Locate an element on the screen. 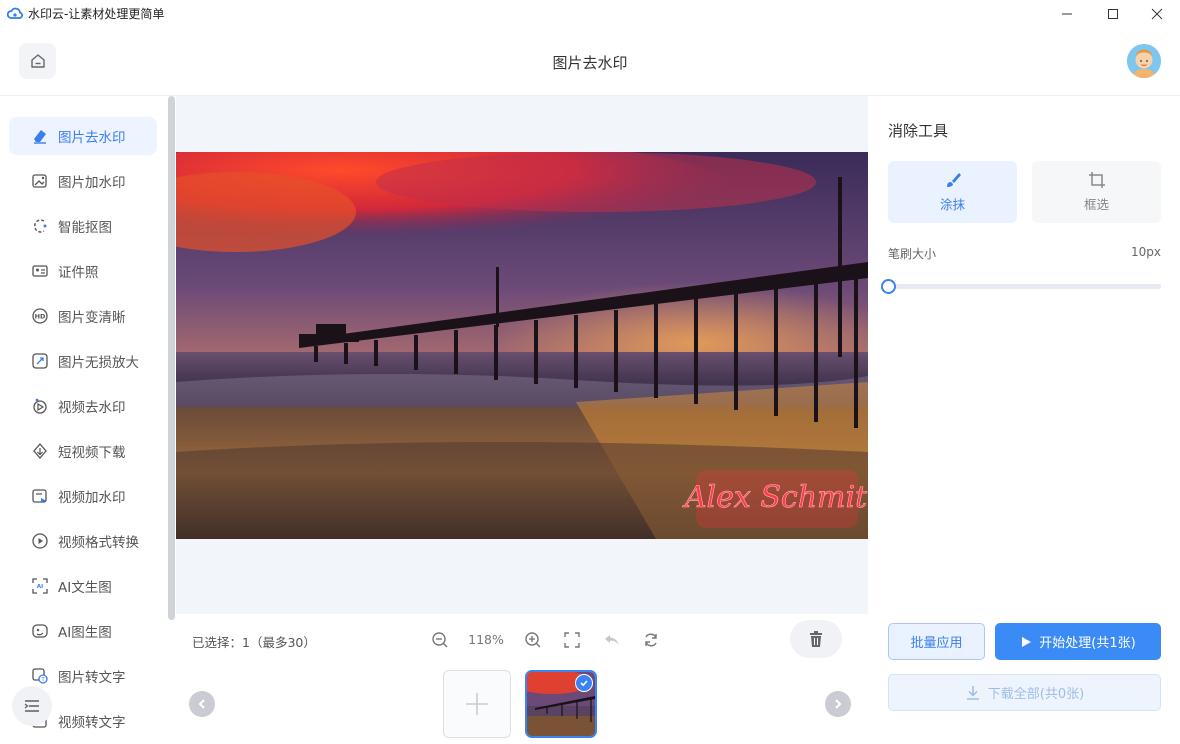  undo-icon is located at coordinates (612, 640).